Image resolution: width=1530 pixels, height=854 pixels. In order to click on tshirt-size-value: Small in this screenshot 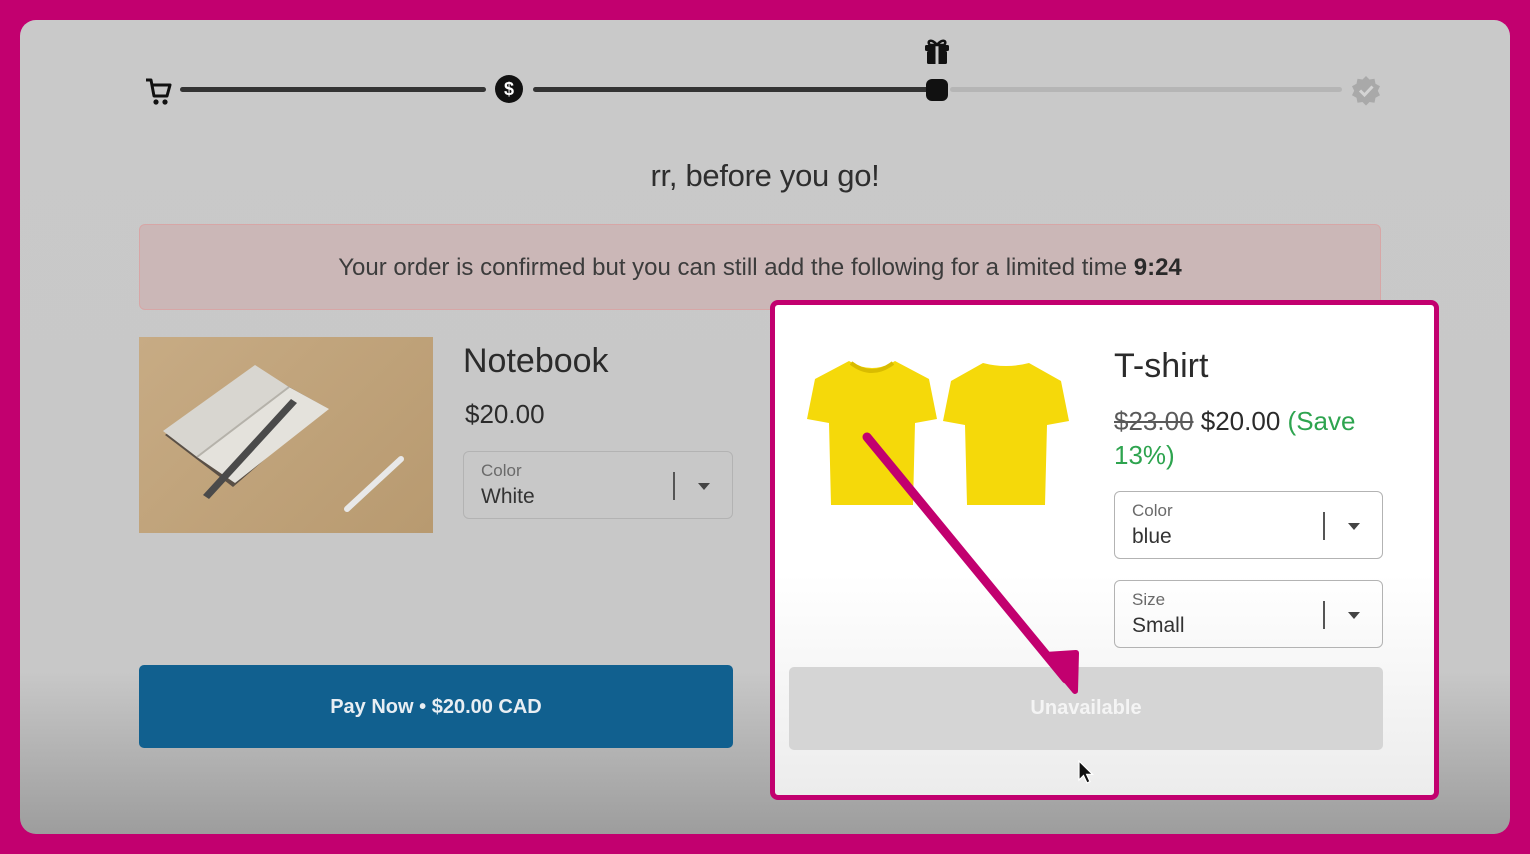, I will do `click(1158, 625)`.